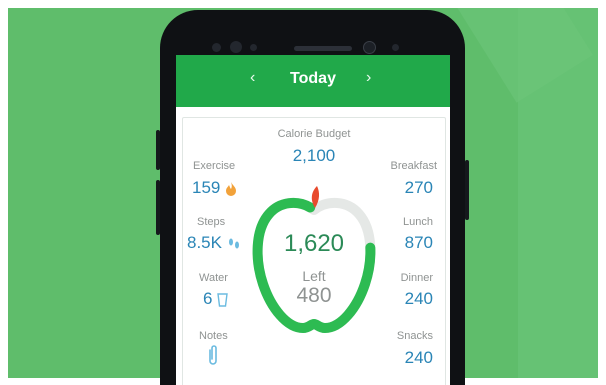 The image size is (606, 385). Describe the element at coordinates (236, 47) in the screenshot. I see `iris-sensor` at that location.